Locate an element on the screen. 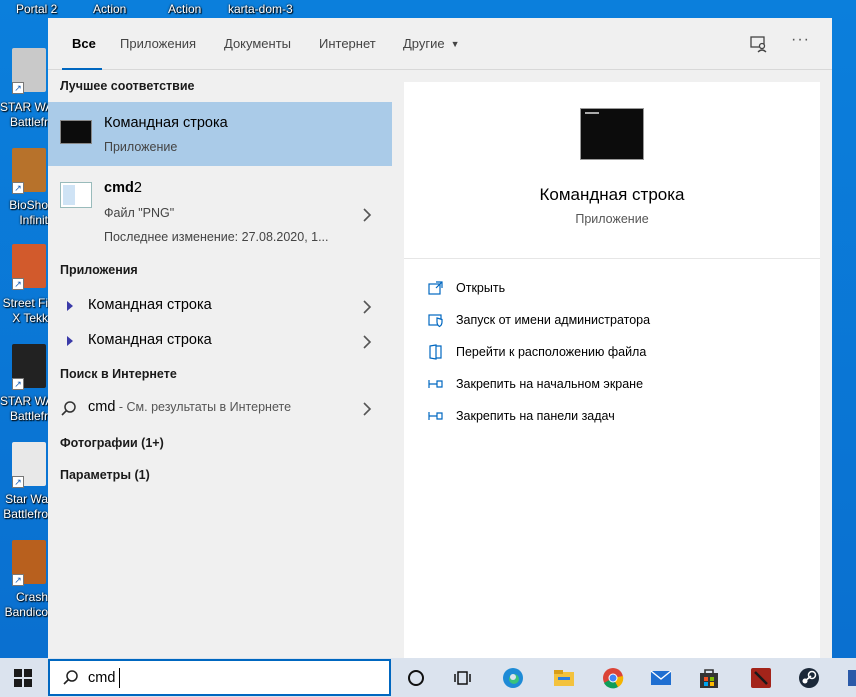 This screenshot has width=856, height=697. web-search-header: Поиск в Интернете is located at coordinates (118, 374).